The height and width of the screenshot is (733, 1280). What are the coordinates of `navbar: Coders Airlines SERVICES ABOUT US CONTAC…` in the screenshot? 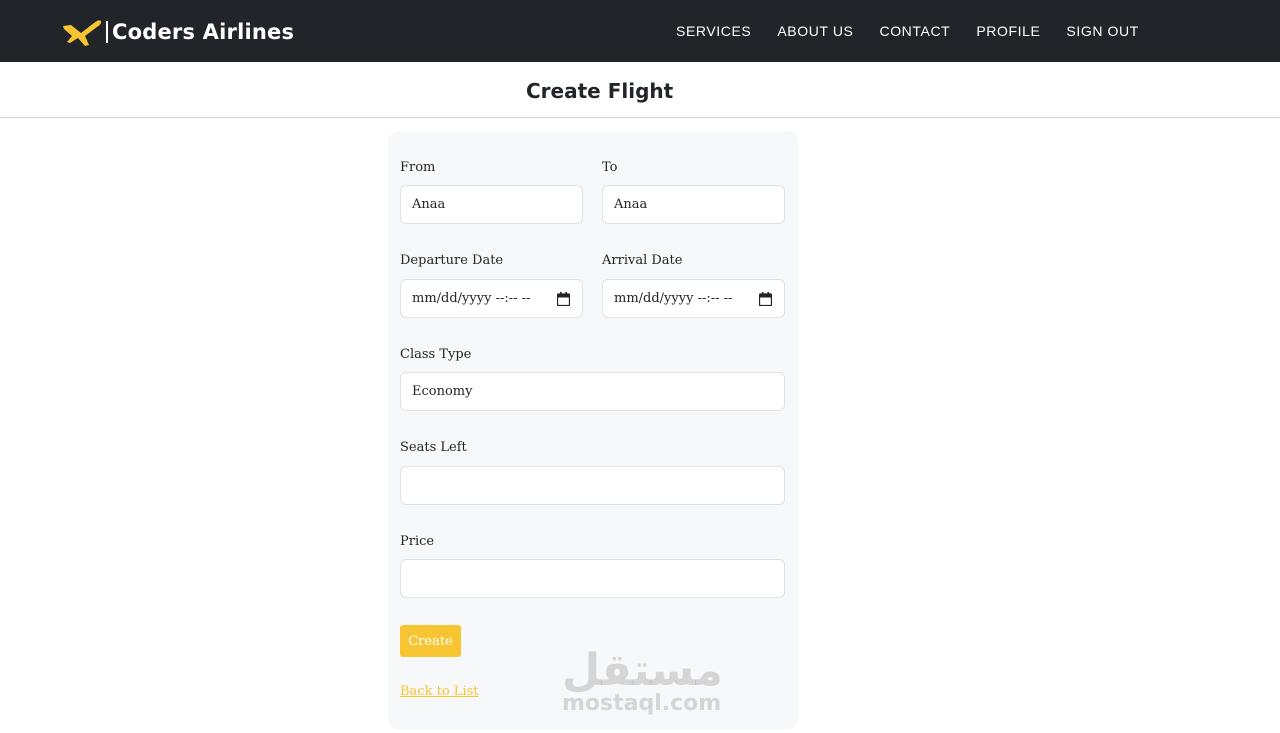 It's located at (640, 31).